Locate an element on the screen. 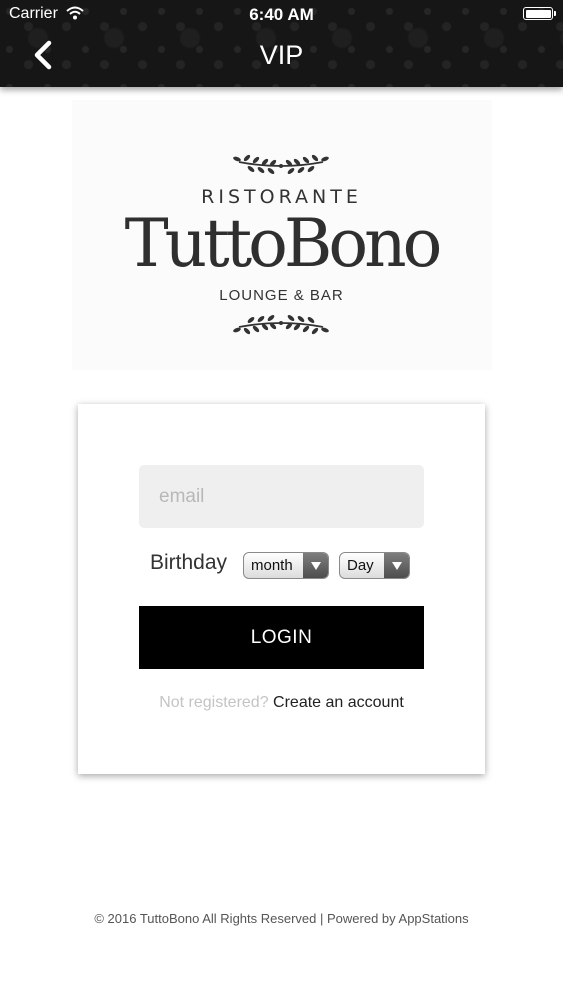 The image size is (563, 1000). register-prompt: Not registered? Create an account is located at coordinates (281, 703).